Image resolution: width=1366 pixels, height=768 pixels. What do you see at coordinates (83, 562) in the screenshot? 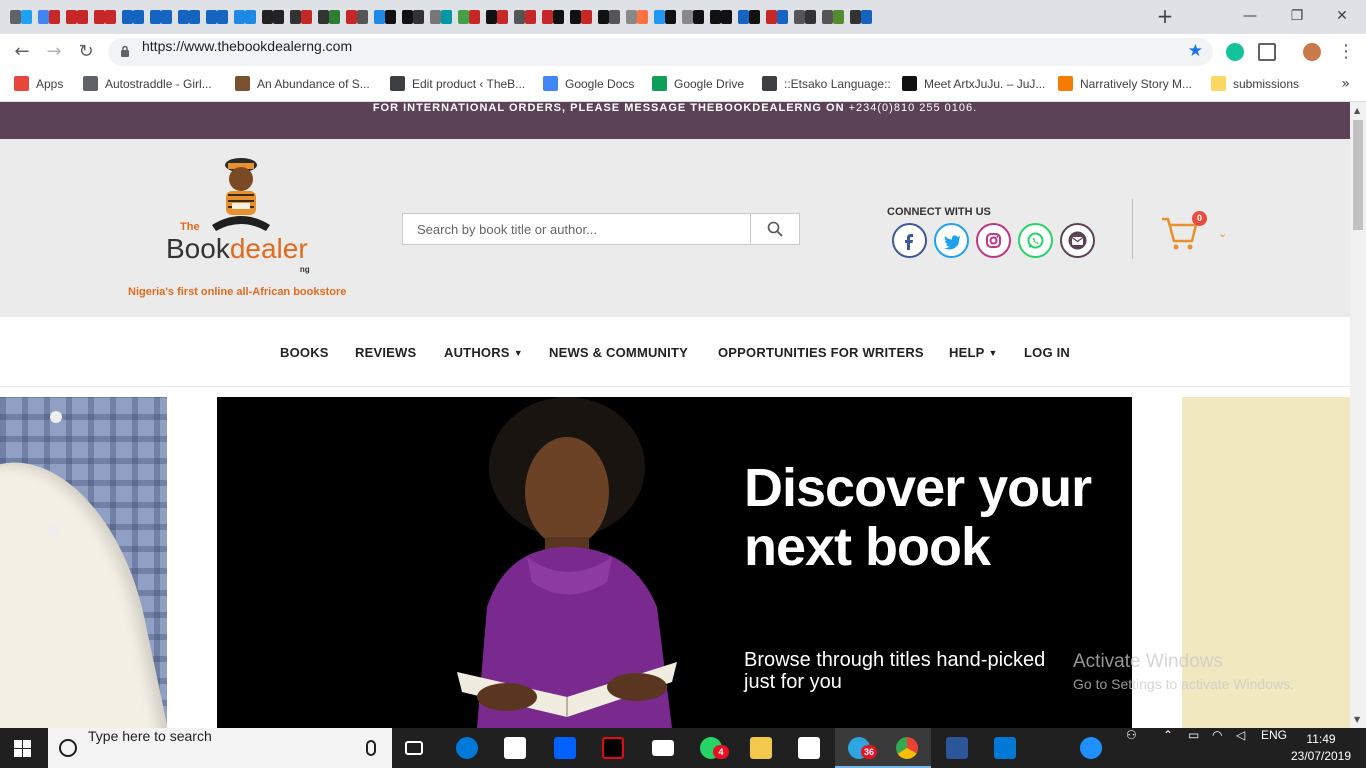
I see `carousel-prev-slide` at bounding box center [83, 562].